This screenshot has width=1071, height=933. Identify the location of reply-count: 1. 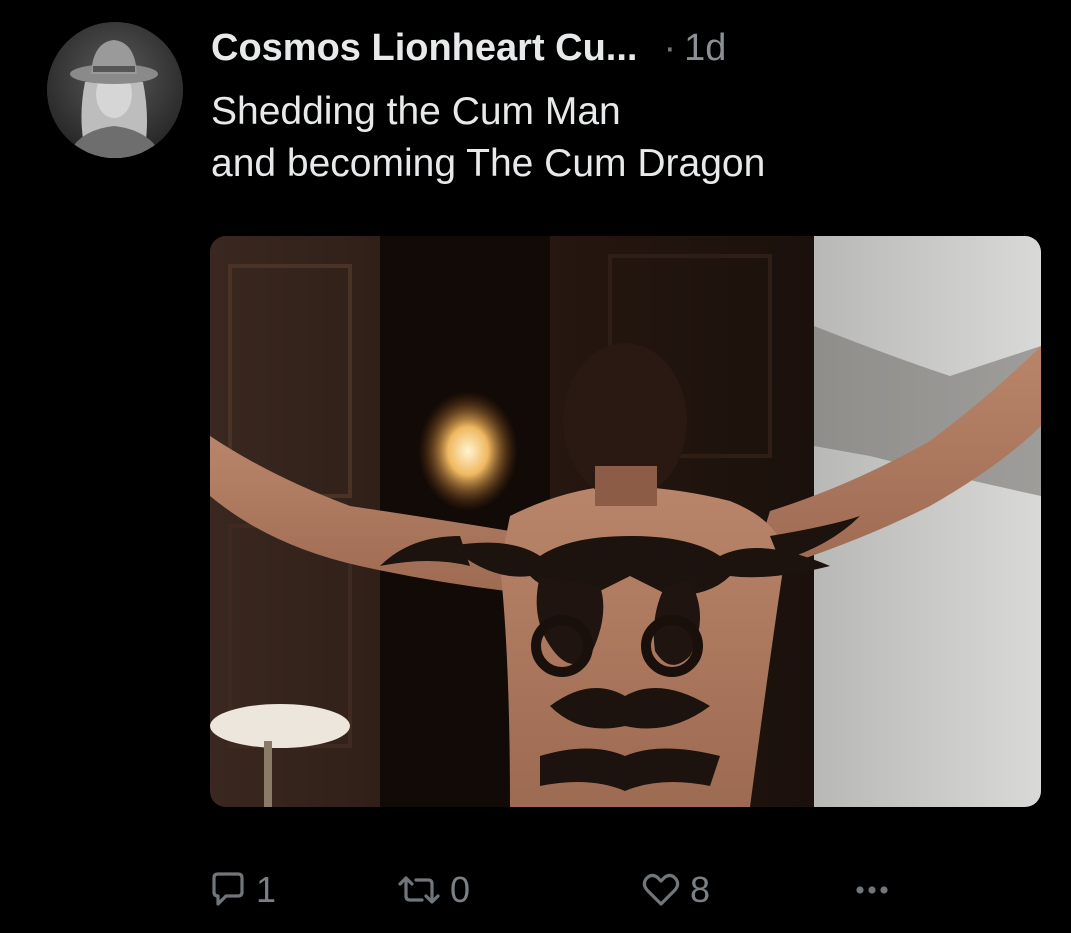
(266, 889).